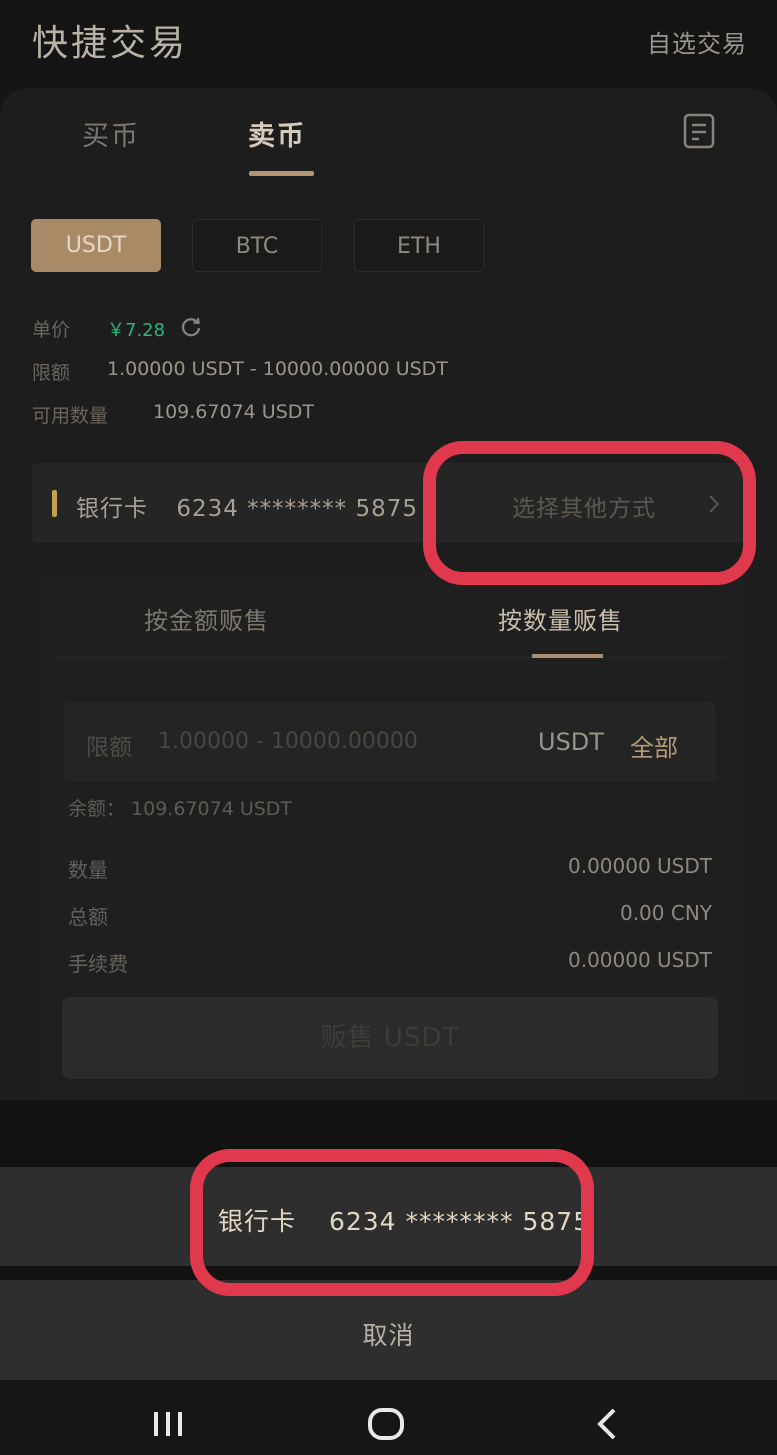 This screenshot has width=777, height=1455. I want to click on tab-buy: 买币, so click(111, 133).